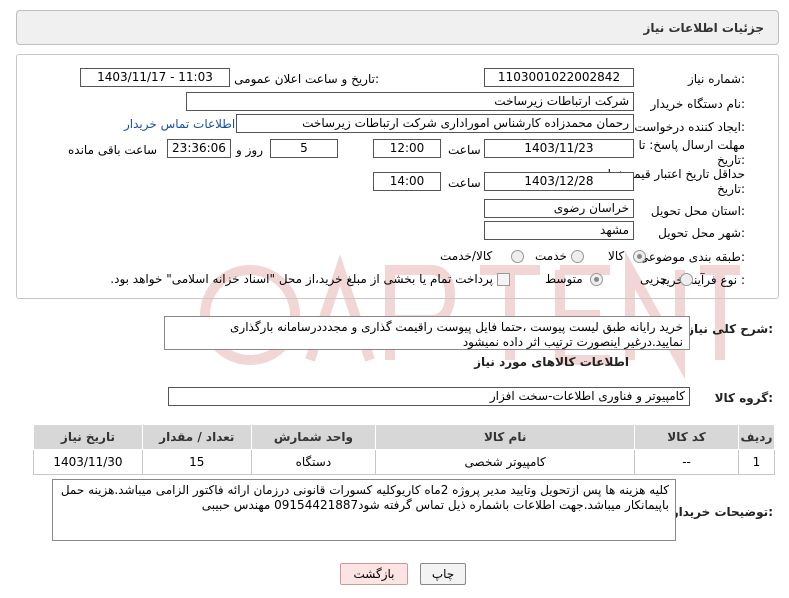 Image resolution: width=789 pixels, height=598 pixels. I want to click on col-item-name: نام کالا, so click(505, 437).